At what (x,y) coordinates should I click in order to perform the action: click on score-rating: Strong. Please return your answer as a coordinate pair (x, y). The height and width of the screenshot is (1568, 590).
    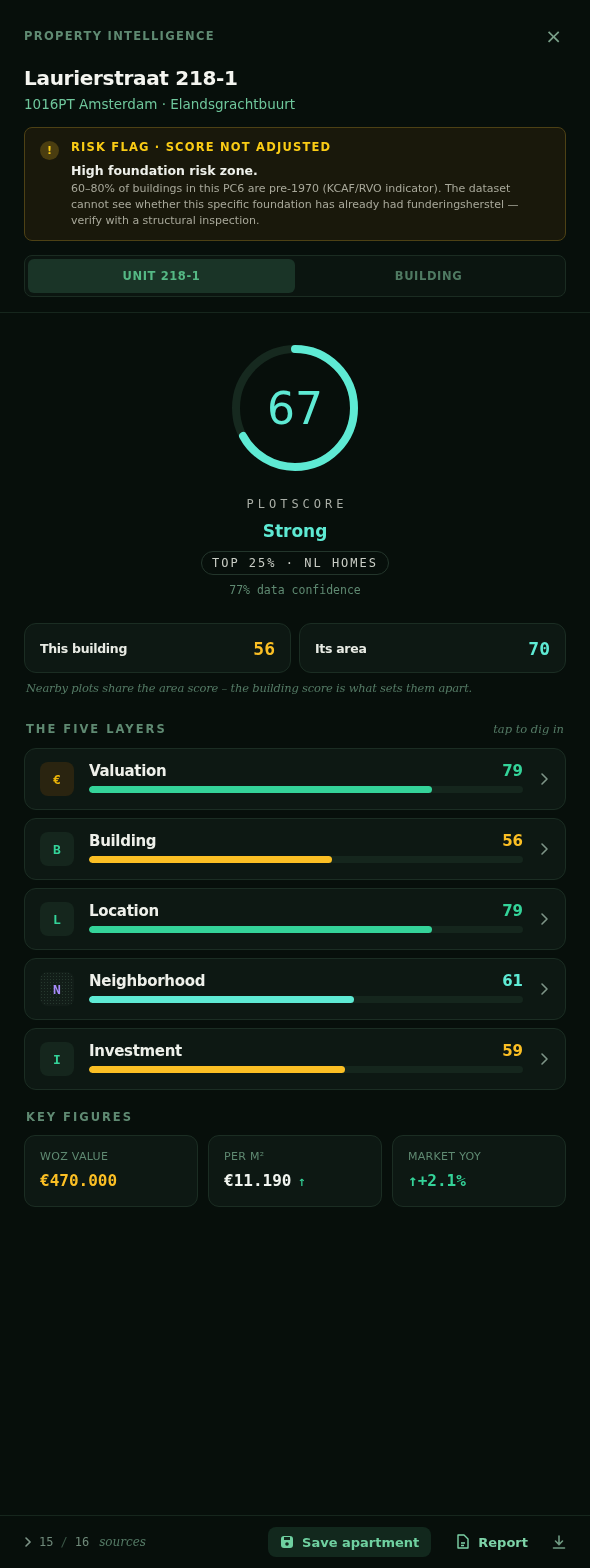
    Looking at the image, I should click on (295, 531).